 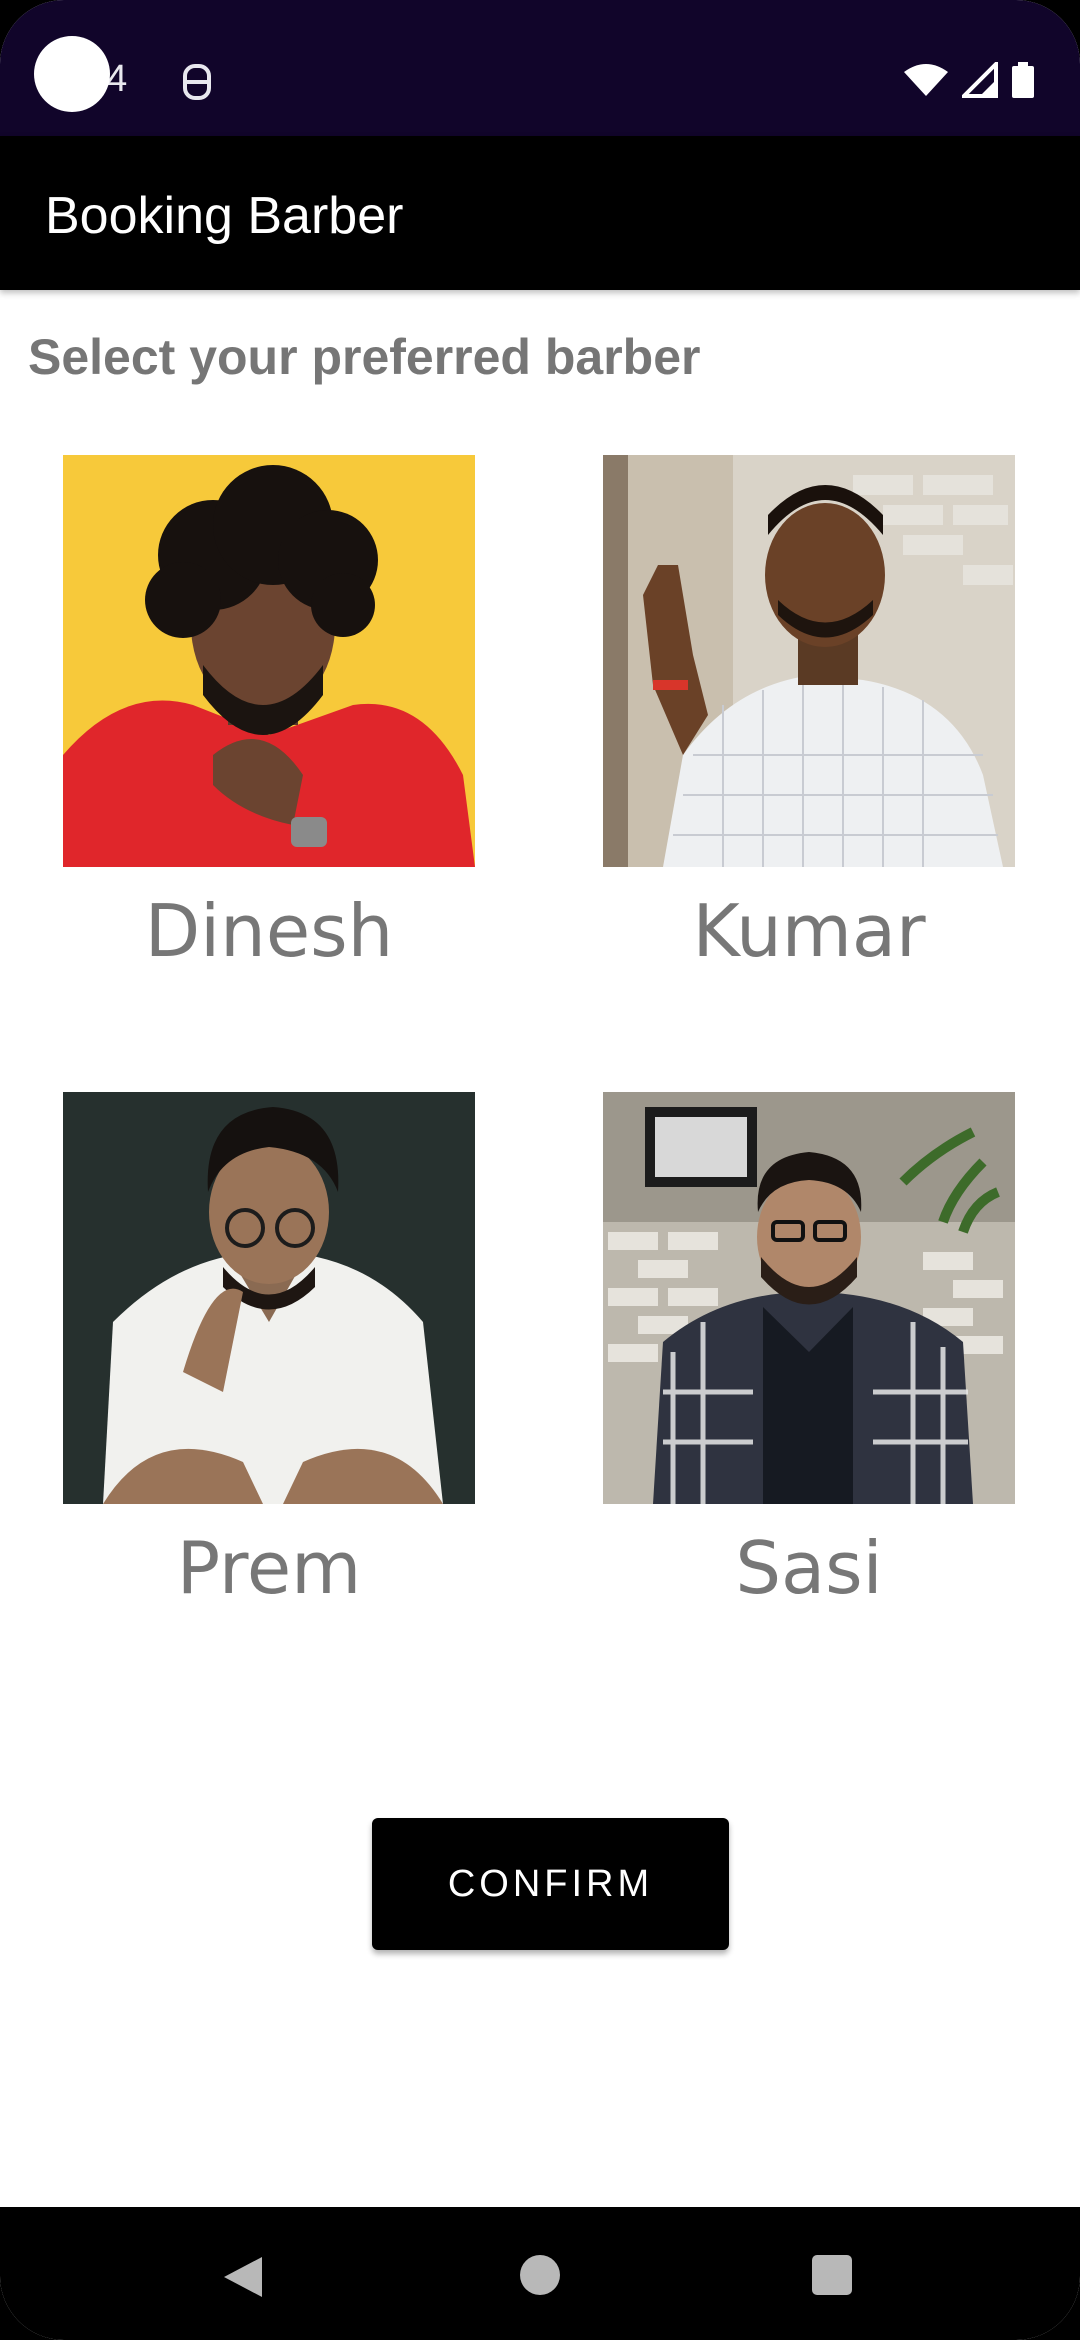 I want to click on barber-photo-sasi, so click(x=809, y=1298).